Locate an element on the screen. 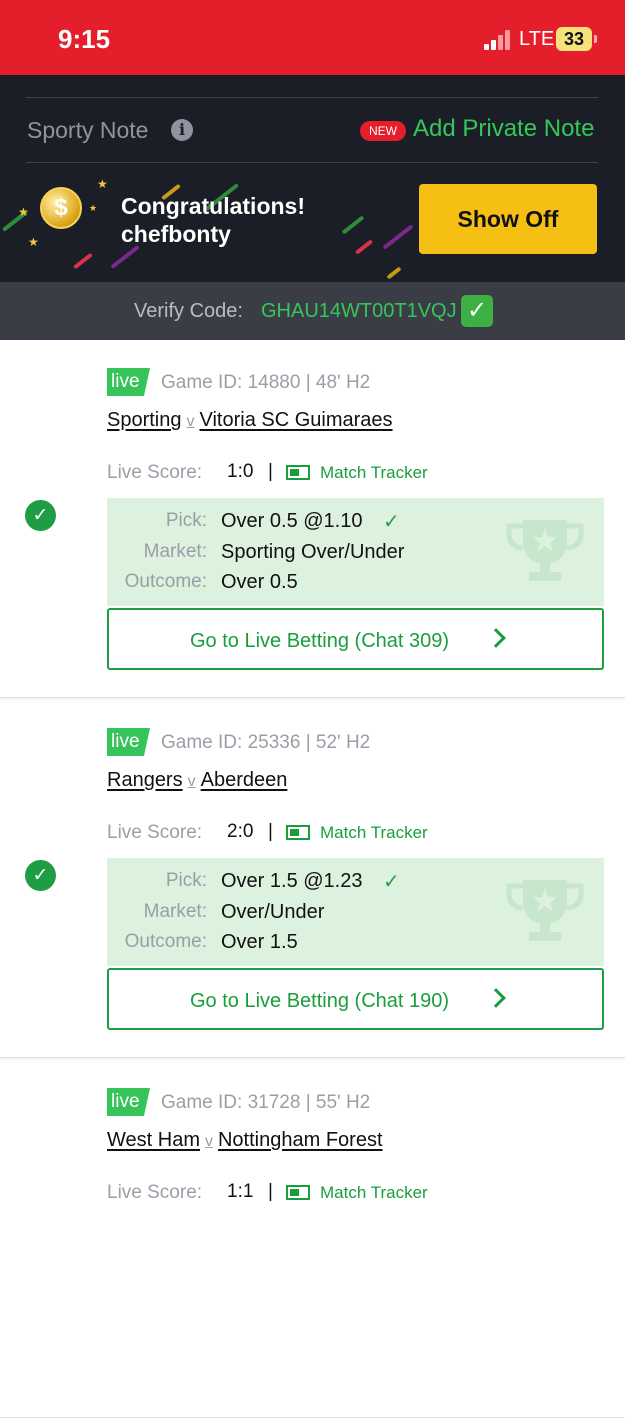  congrats-username: chefbonty is located at coordinates (176, 234).